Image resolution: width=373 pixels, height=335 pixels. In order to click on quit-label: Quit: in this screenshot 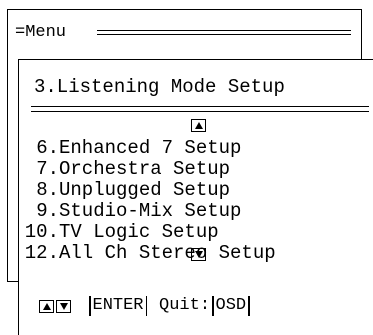, I will do `click(185, 305)`.